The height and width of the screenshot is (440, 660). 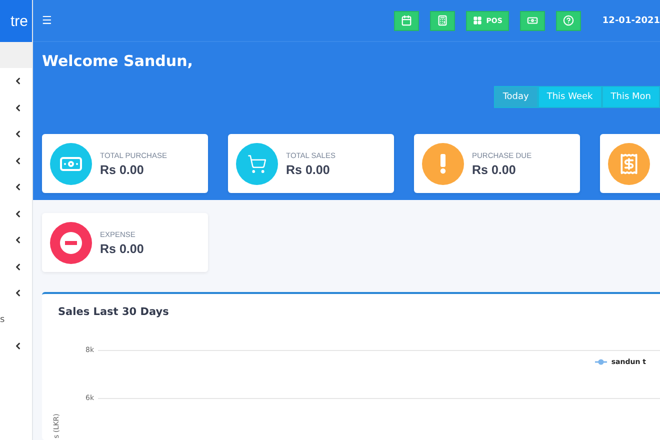 What do you see at coordinates (443, 164) in the screenshot?
I see `exclamation-icon` at bounding box center [443, 164].